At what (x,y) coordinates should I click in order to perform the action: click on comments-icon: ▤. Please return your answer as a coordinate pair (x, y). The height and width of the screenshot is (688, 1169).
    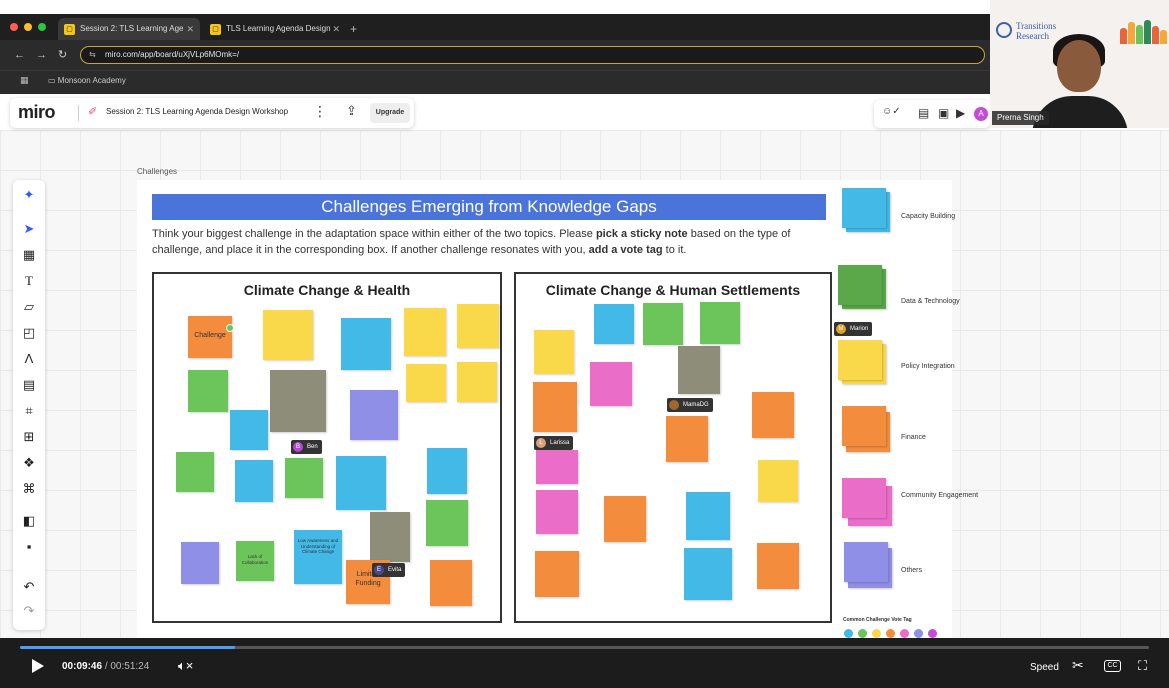
    Looking at the image, I should click on (923, 113).